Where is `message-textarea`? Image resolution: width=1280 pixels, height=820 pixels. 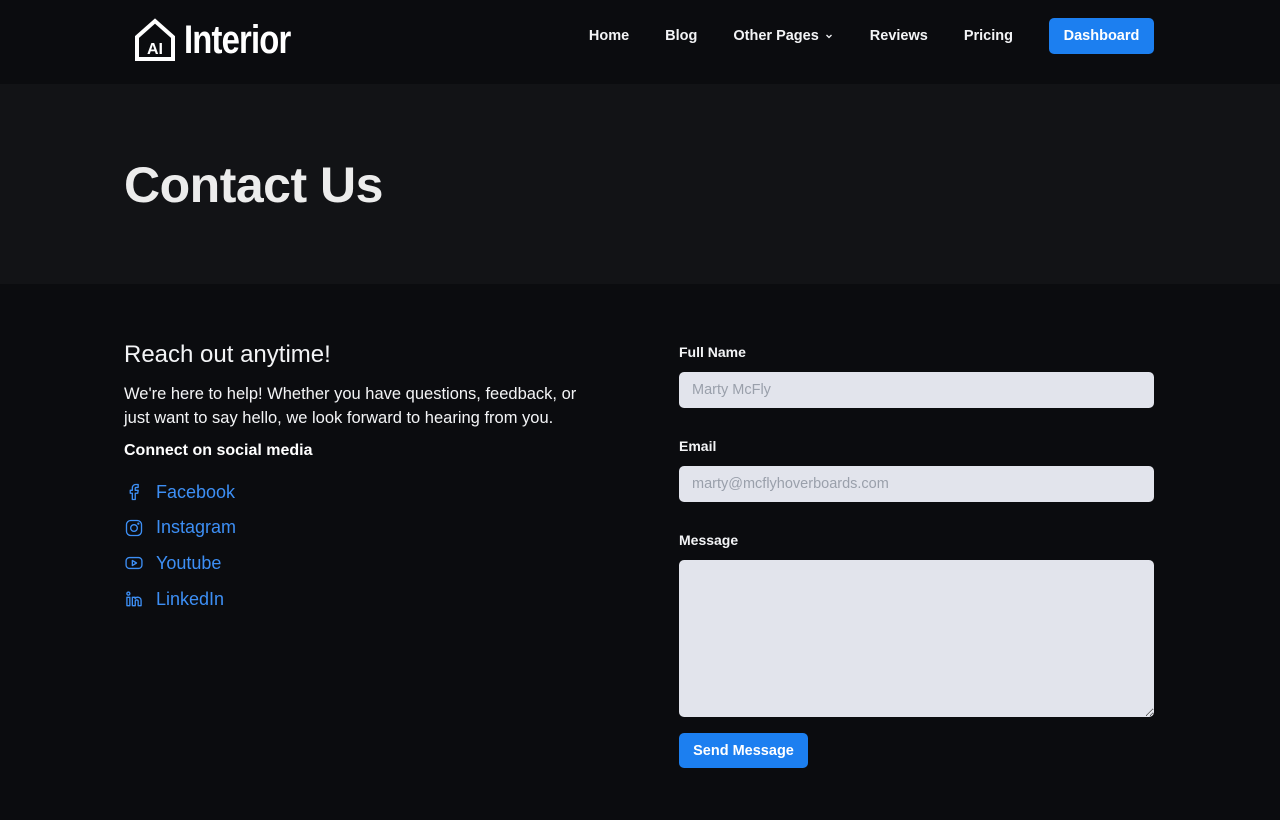
message-textarea is located at coordinates (916, 638).